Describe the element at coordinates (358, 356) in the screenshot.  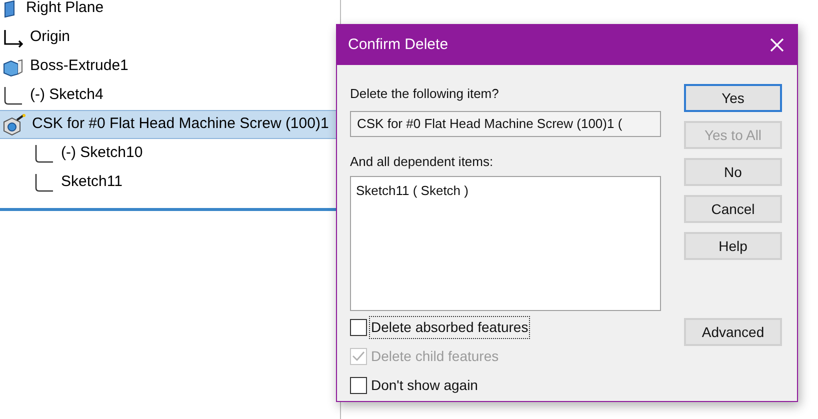
I see `checkmark-icon` at that location.